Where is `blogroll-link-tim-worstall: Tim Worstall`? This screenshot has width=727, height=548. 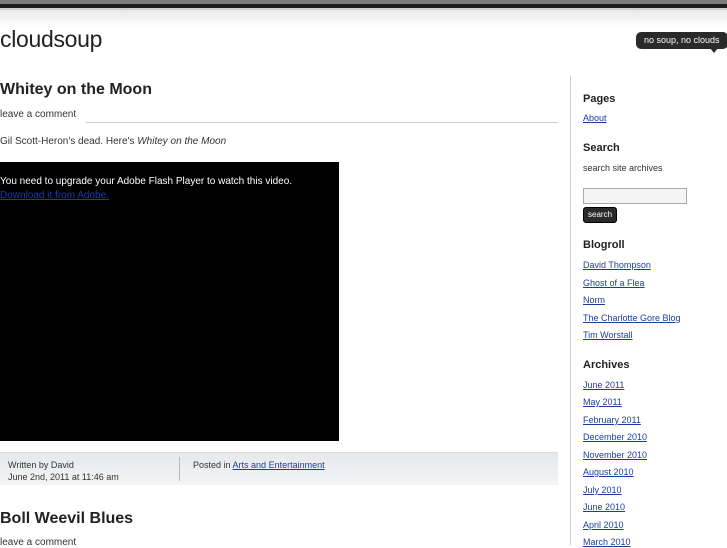
blogroll-link-tim-worstall: Tim Worstall is located at coordinates (608, 335).